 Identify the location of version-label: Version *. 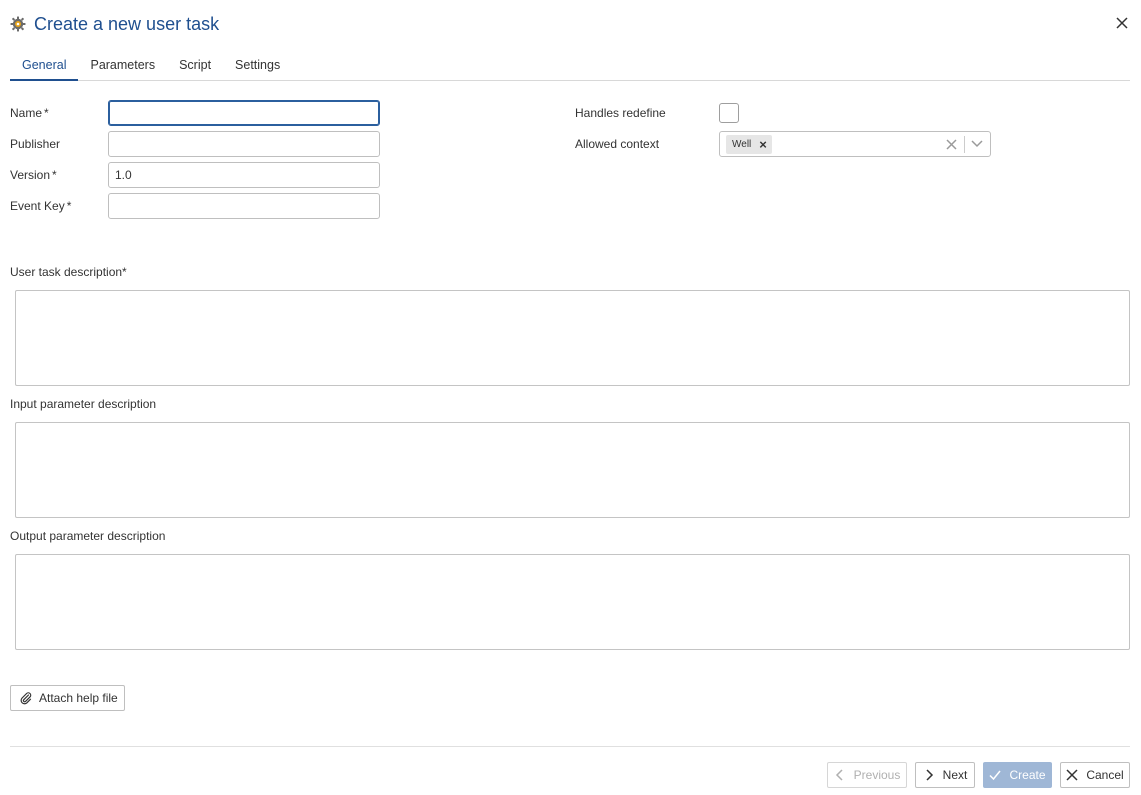
(33, 175).